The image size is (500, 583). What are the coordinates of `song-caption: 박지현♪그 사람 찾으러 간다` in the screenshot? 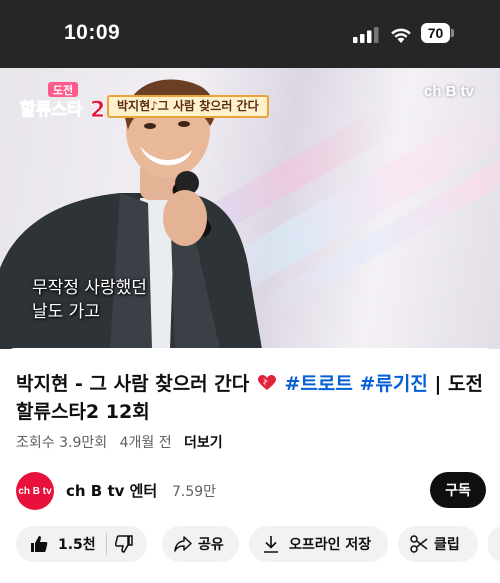 It's located at (188, 106).